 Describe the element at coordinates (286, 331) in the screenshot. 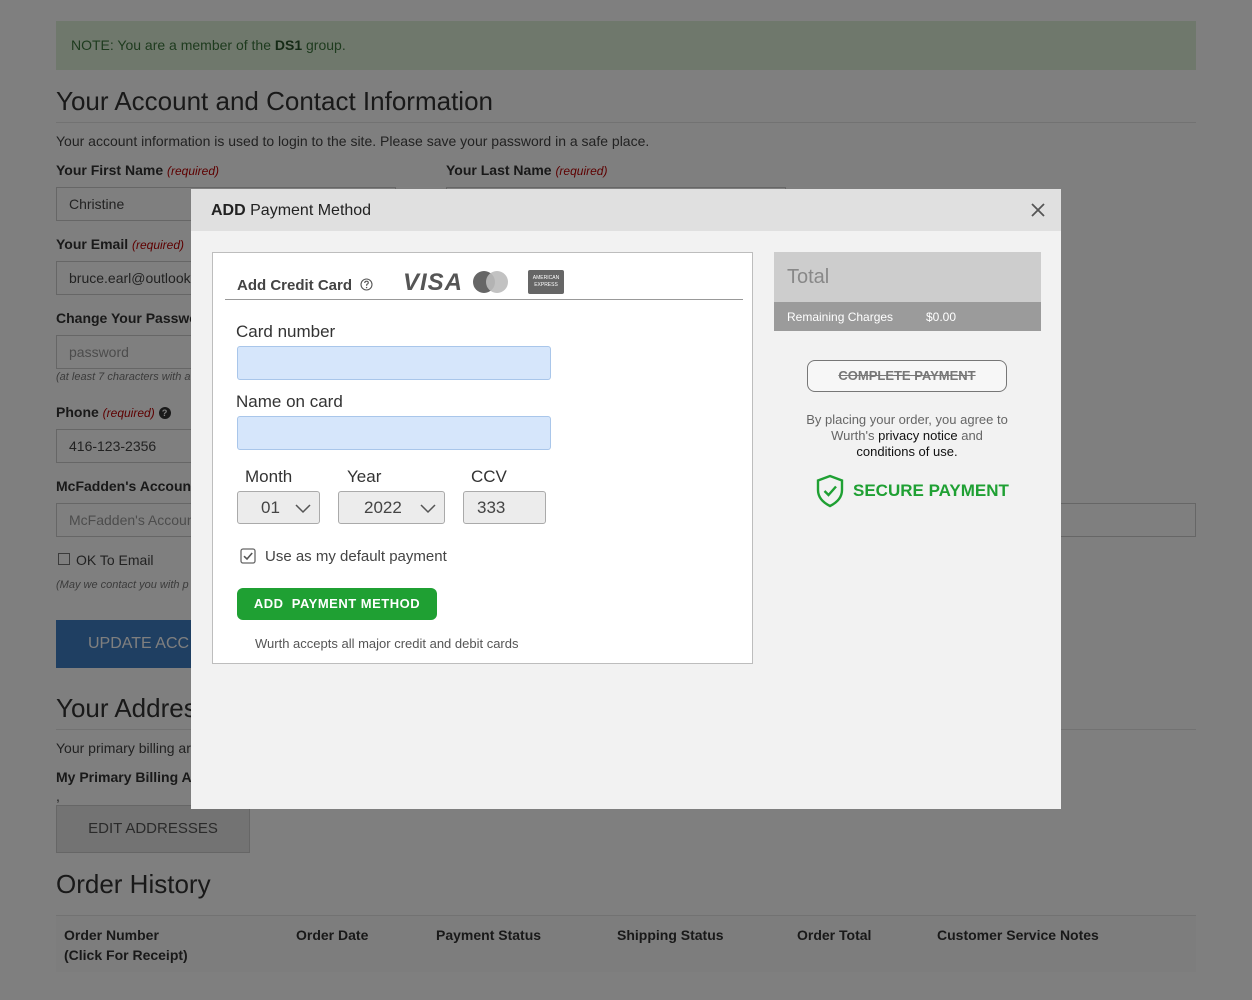

I see `card-number-label: Card number` at that location.